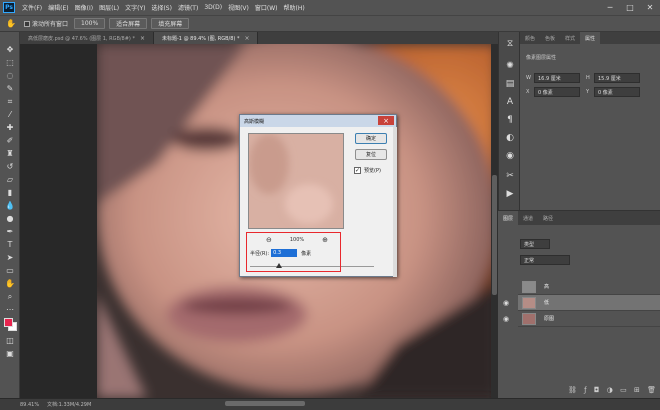 Image resolution: width=660 pixels, height=410 pixels. What do you see at coordinates (510, 84) in the screenshot?
I see `navigator-panel-icon: ▤` at bounding box center [510, 84].